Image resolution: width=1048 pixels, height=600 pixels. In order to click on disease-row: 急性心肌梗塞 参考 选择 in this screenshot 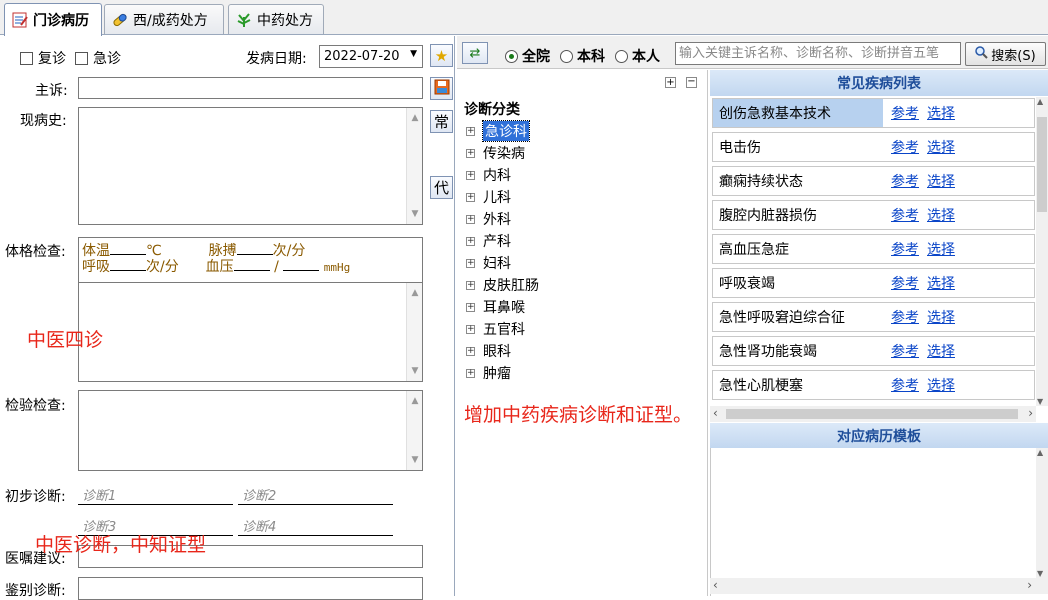, I will do `click(873, 385)`.